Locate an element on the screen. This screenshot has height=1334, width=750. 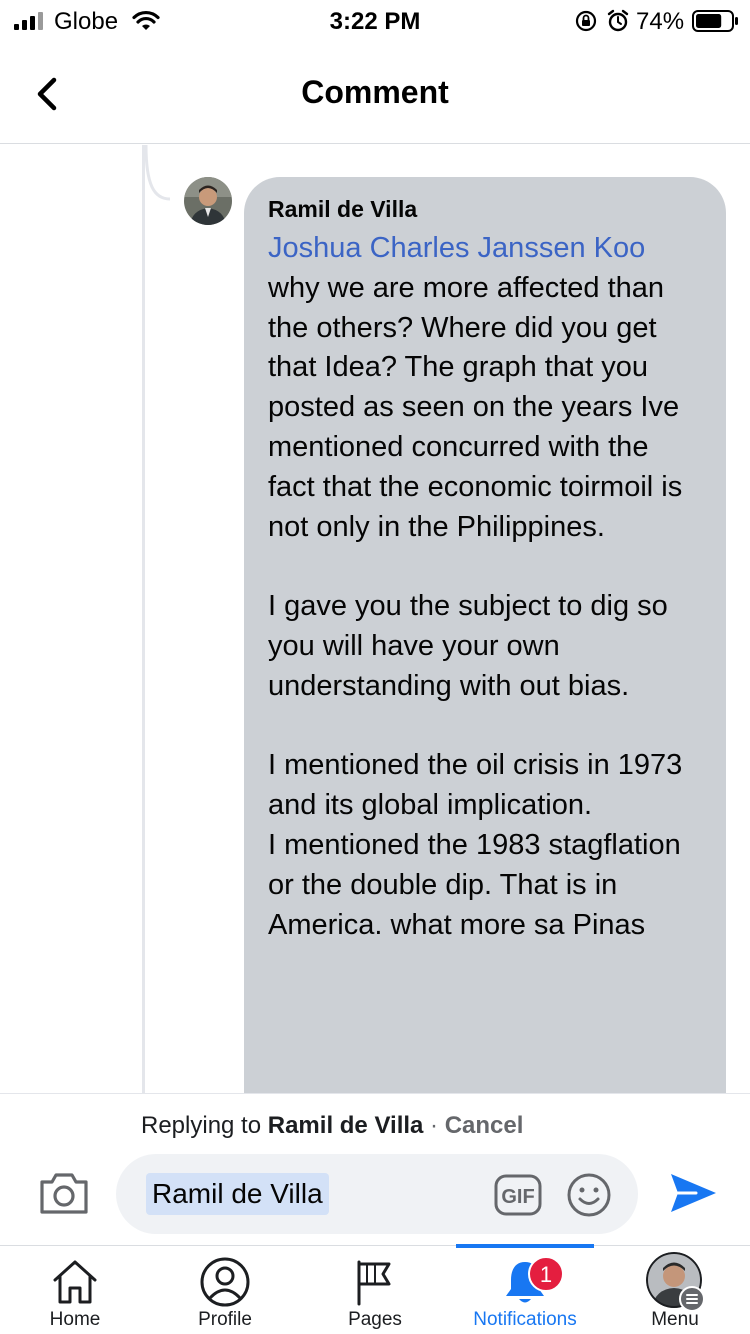
replying-prefix: Replying to is located at coordinates (201, 1125).